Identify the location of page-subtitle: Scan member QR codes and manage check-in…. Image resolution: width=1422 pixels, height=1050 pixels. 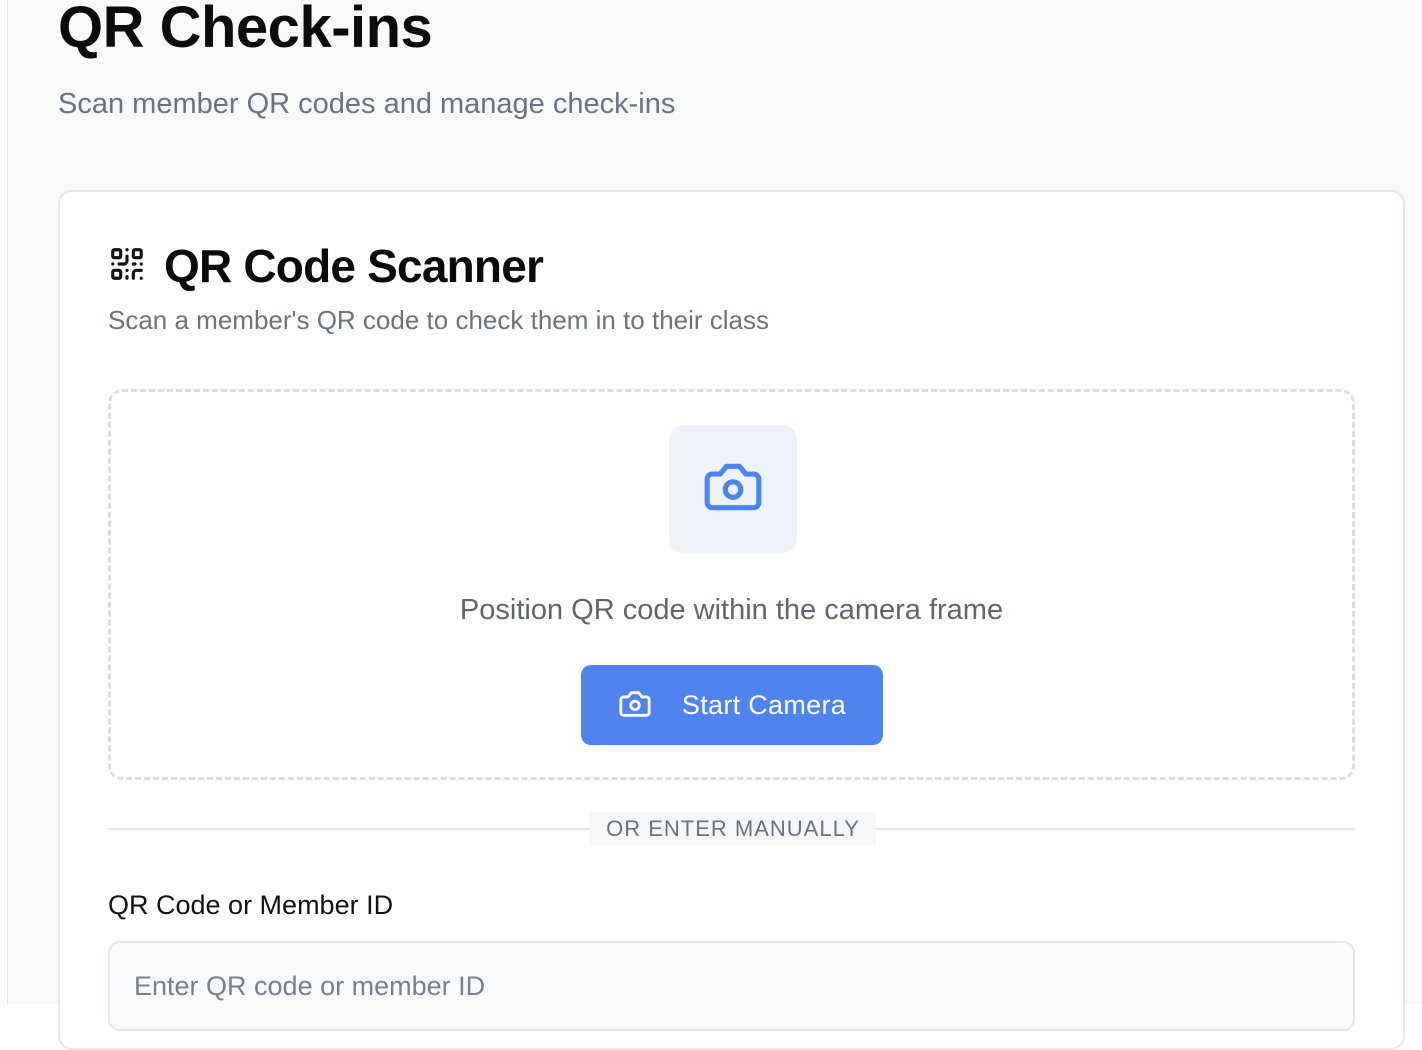
(367, 104).